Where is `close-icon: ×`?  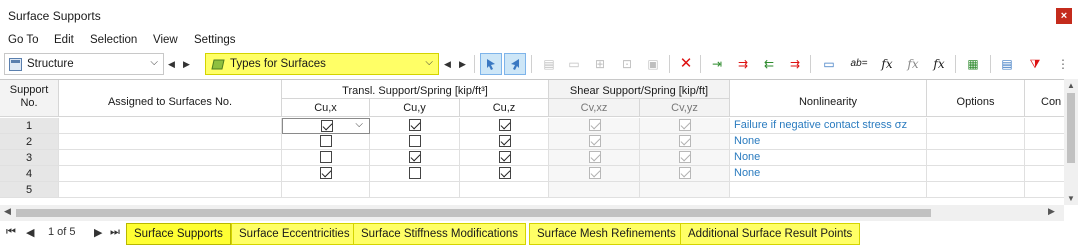 close-icon: × is located at coordinates (1064, 16).